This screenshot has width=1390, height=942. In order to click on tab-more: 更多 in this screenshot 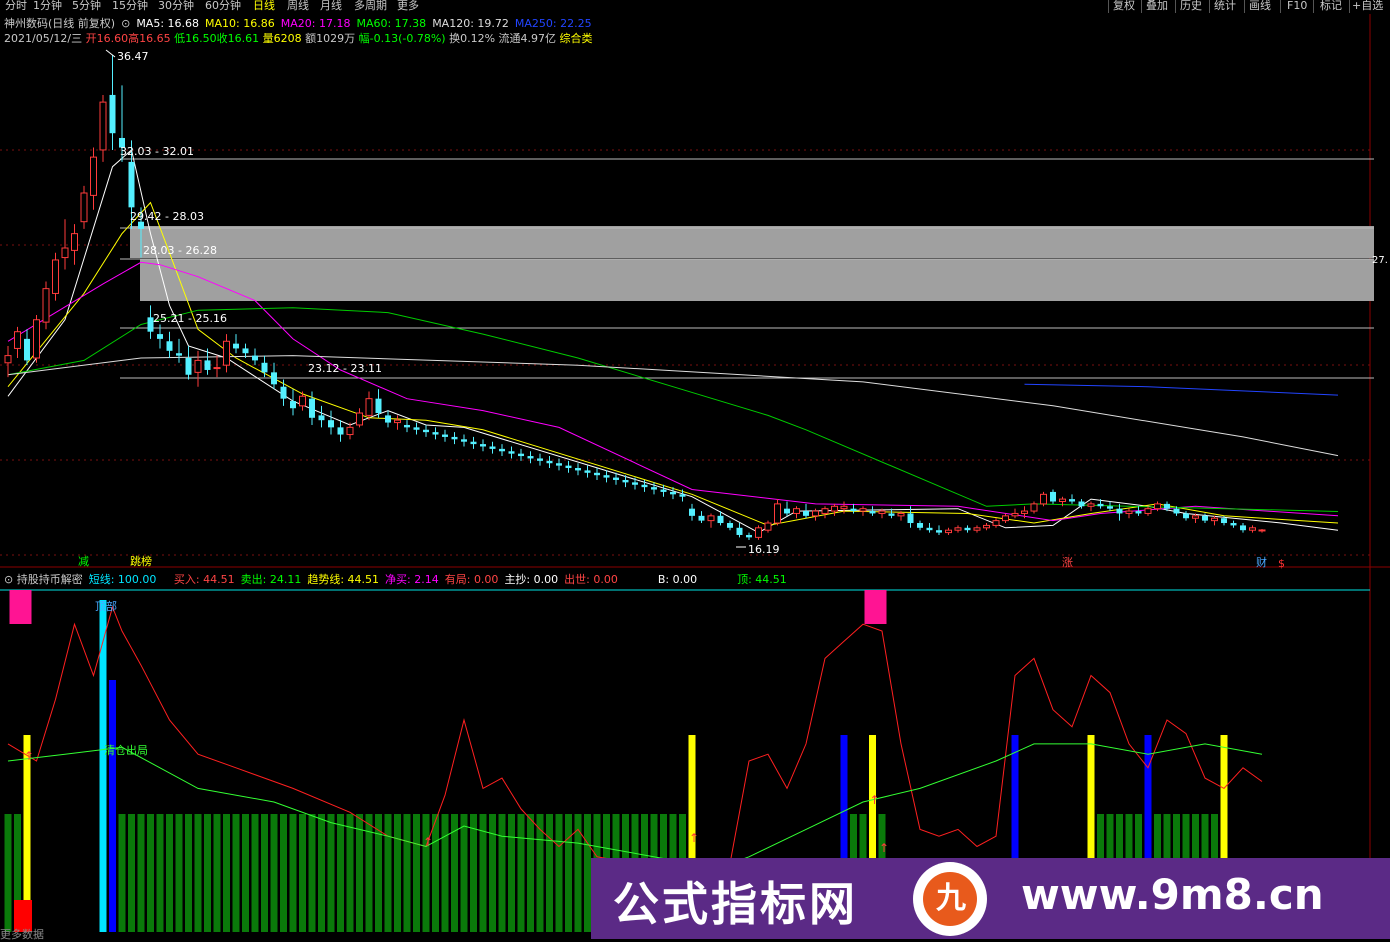, I will do `click(408, 6)`.